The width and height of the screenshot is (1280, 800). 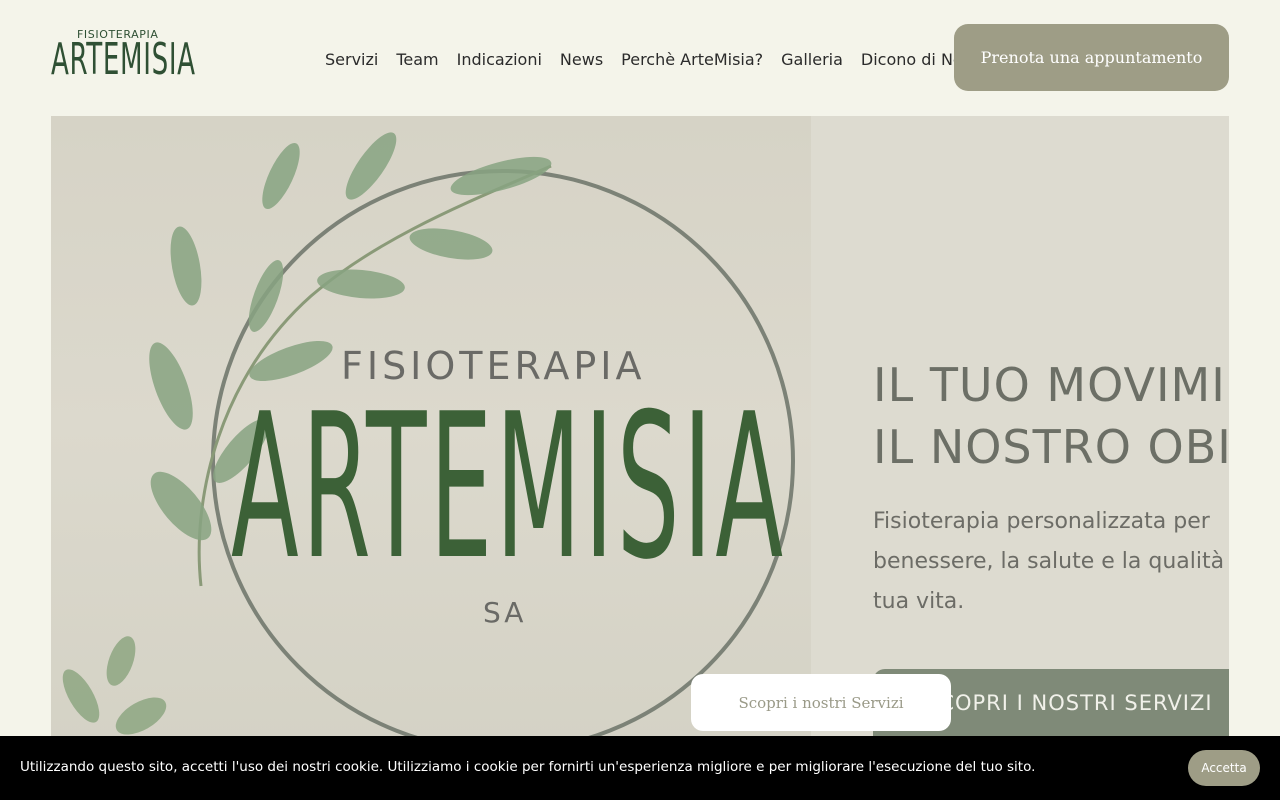 What do you see at coordinates (417, 59) in the screenshot?
I see `nav-item-team: Team` at bounding box center [417, 59].